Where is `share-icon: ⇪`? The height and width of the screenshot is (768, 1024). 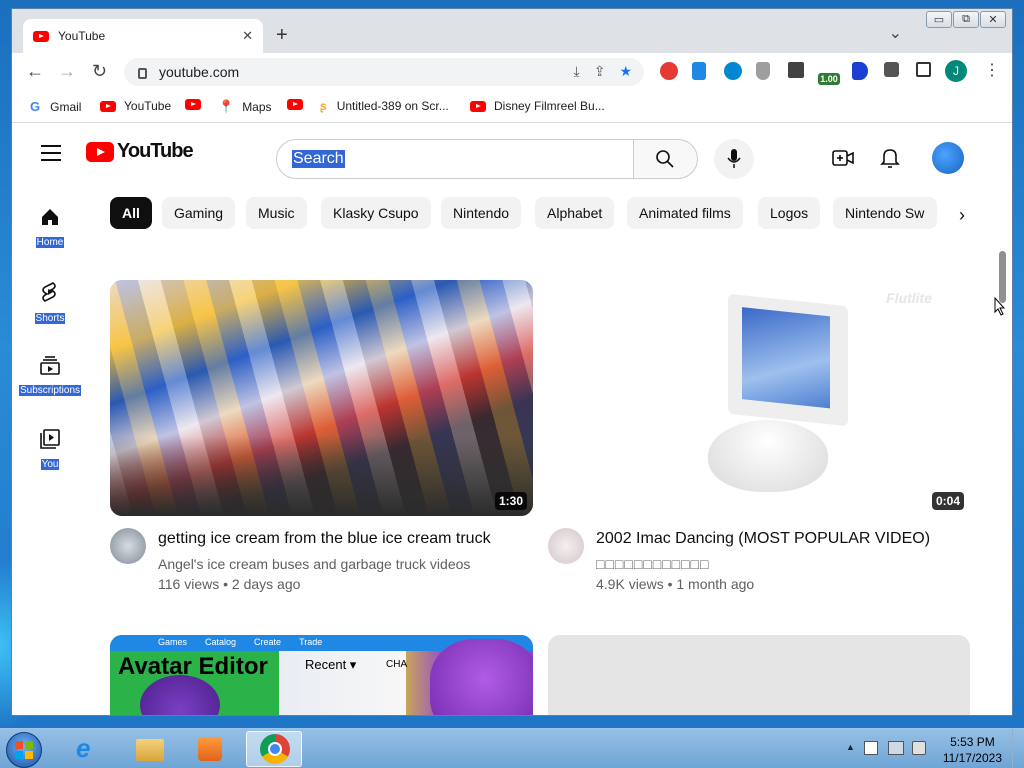 share-icon: ⇪ is located at coordinates (600, 71).